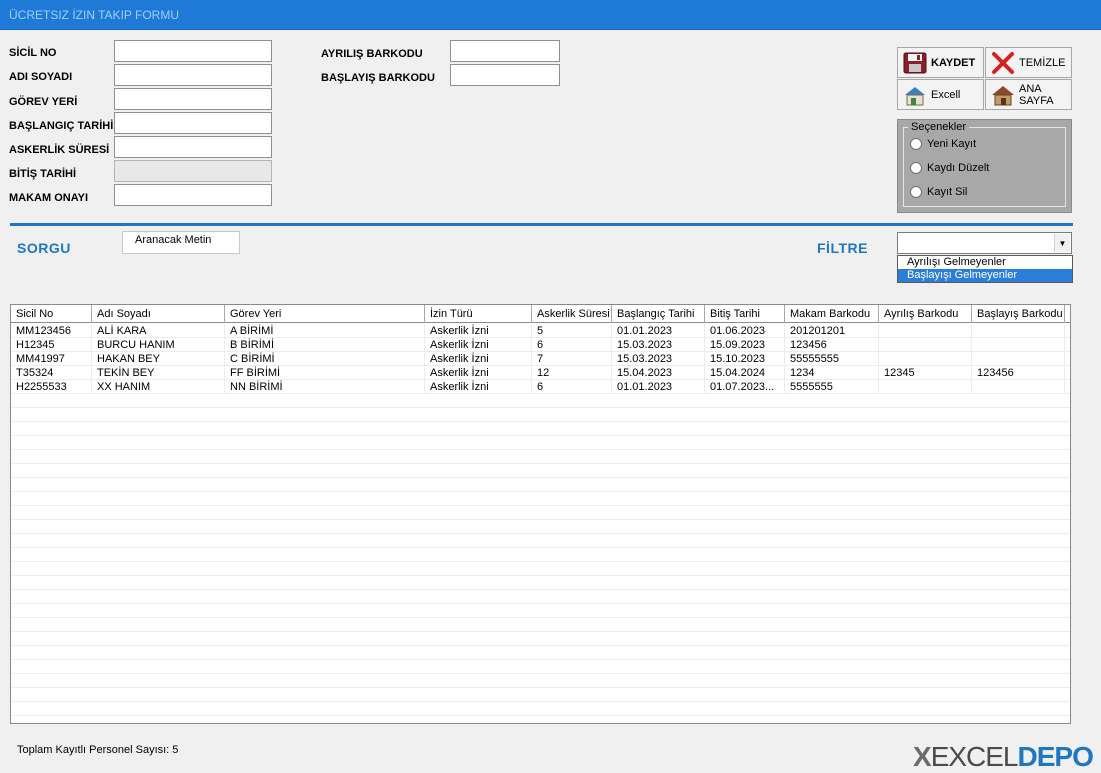  I want to click on radio-kaydi-duzelt: Kaydı Düzelt, so click(949, 168).